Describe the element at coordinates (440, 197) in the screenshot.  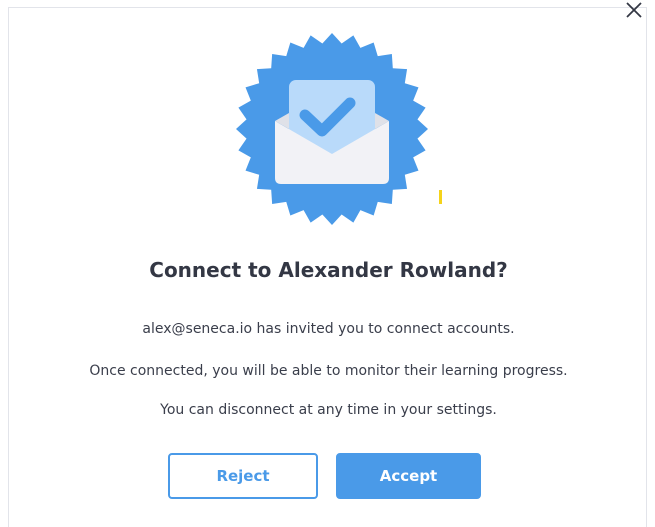
I see `cursor-marker` at that location.